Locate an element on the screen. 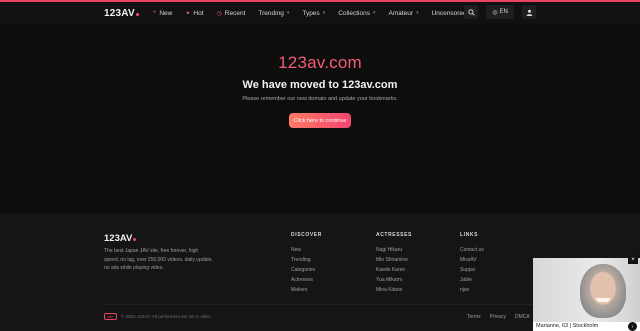 The height and width of the screenshot is (331, 640). user-button is located at coordinates (529, 12).